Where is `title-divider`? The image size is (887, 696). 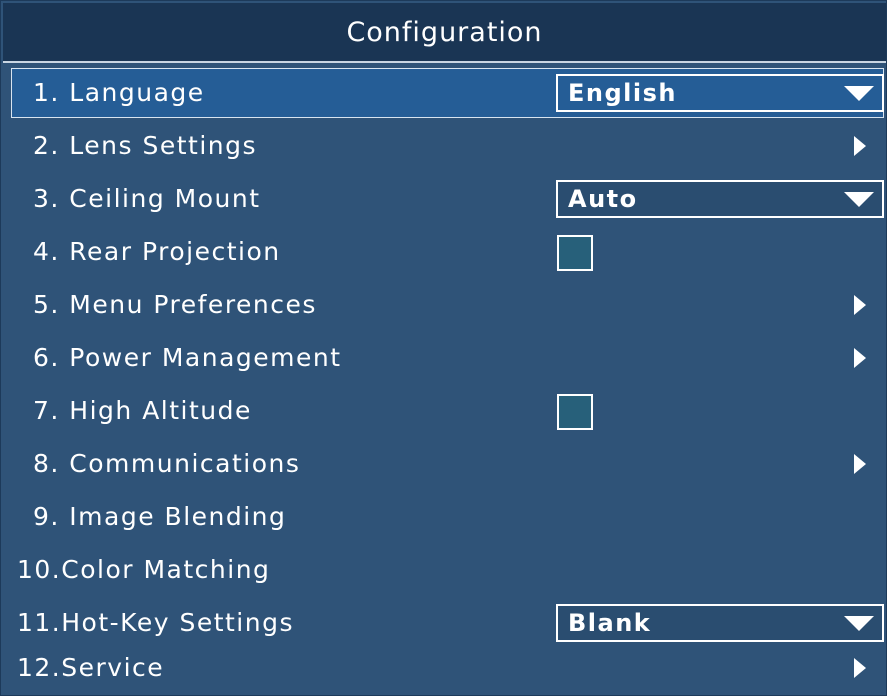
title-divider is located at coordinates (444, 62).